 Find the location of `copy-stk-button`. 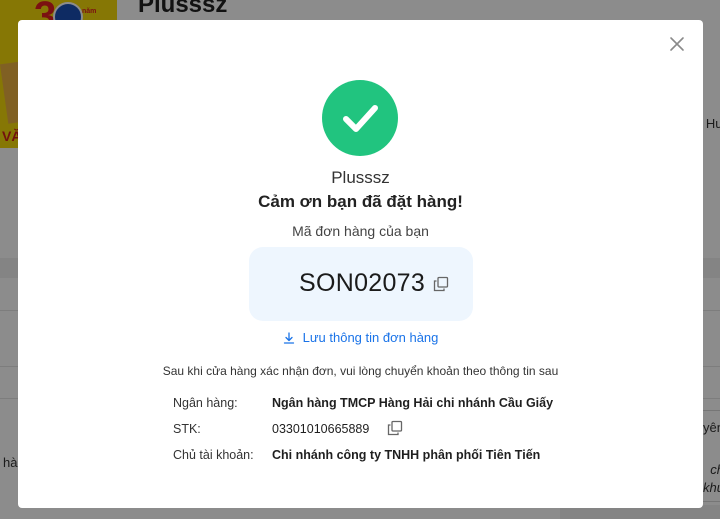

copy-stk-button is located at coordinates (395, 428).